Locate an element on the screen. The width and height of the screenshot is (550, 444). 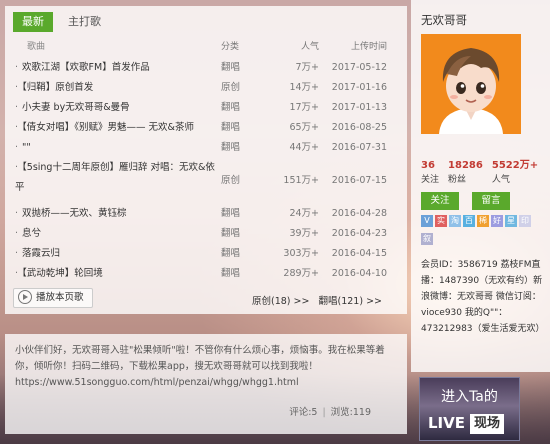
play-icon is located at coordinates (25, 296).